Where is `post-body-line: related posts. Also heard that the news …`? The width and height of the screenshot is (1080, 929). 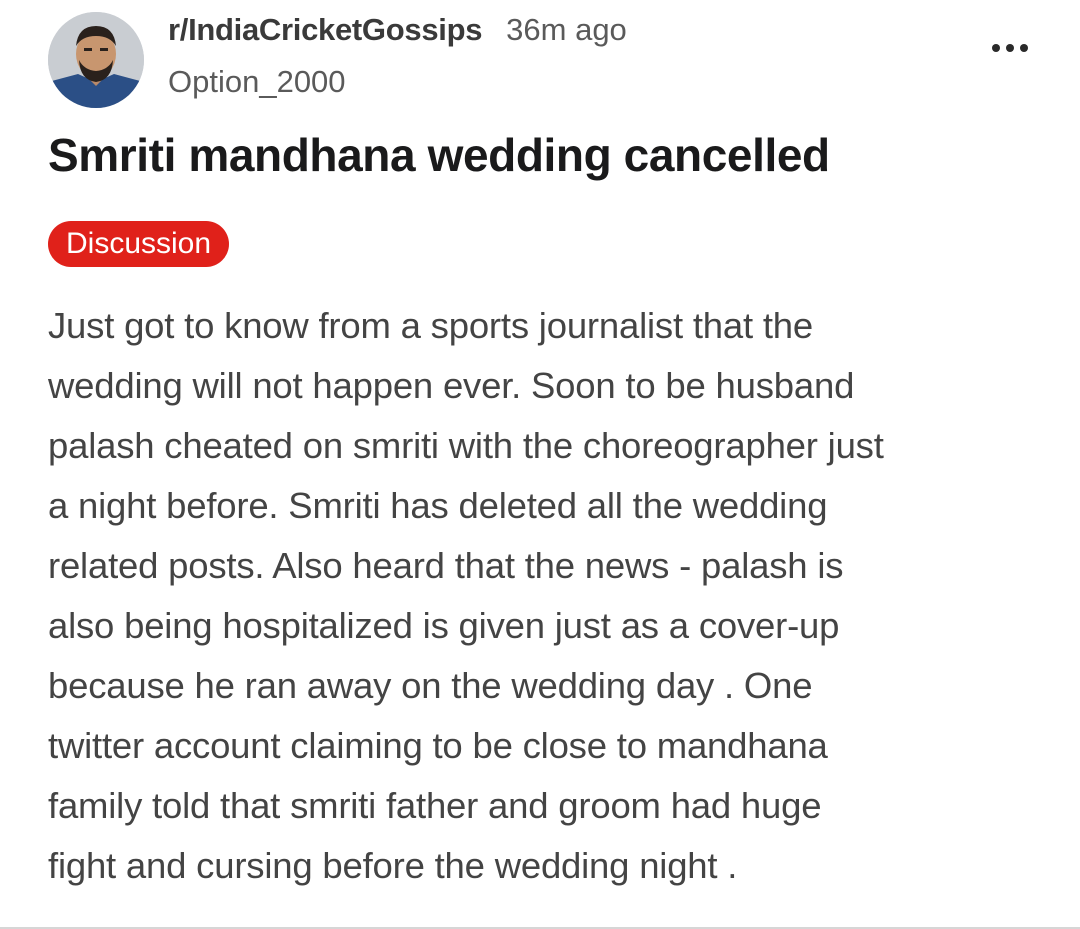
post-body-line: related posts. Also heard that the news … is located at coordinates (446, 565).